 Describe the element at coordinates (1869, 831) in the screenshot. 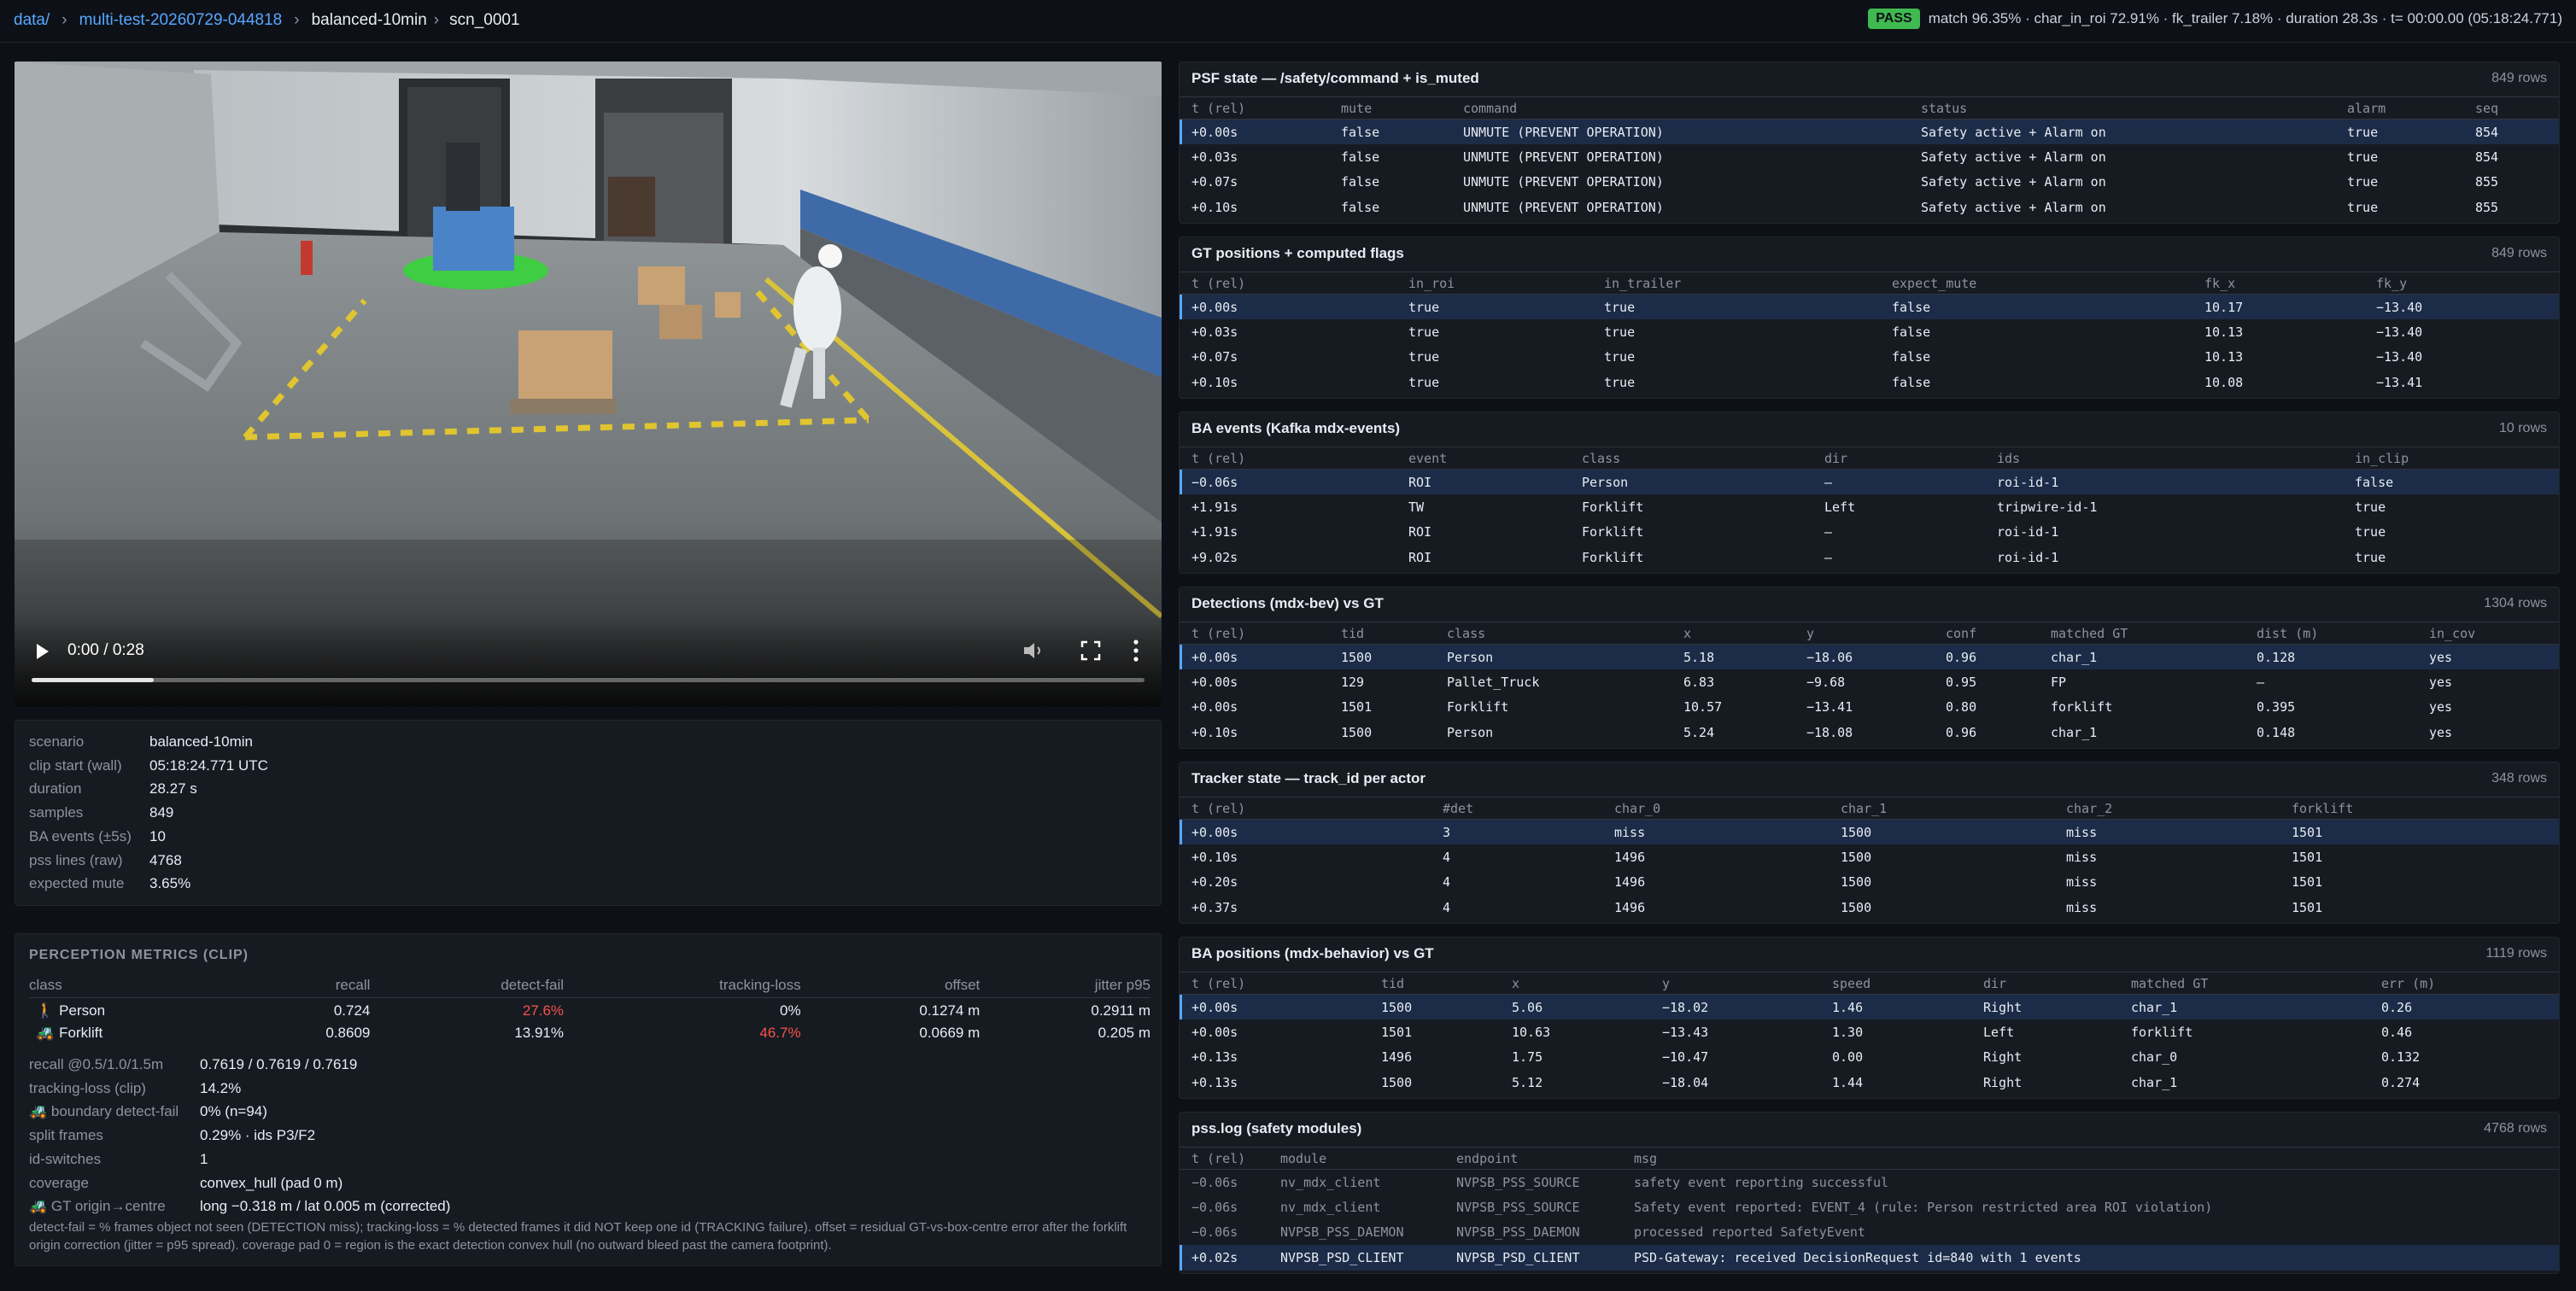

I see `table-row: +0.00s 3 miss 1500 miss 1501` at that location.